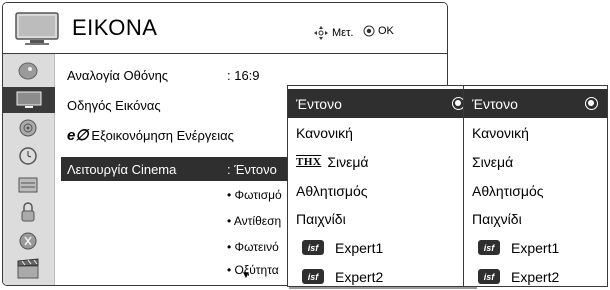 The height and width of the screenshot is (290, 610). I want to click on category-sidebar, so click(29, 169).